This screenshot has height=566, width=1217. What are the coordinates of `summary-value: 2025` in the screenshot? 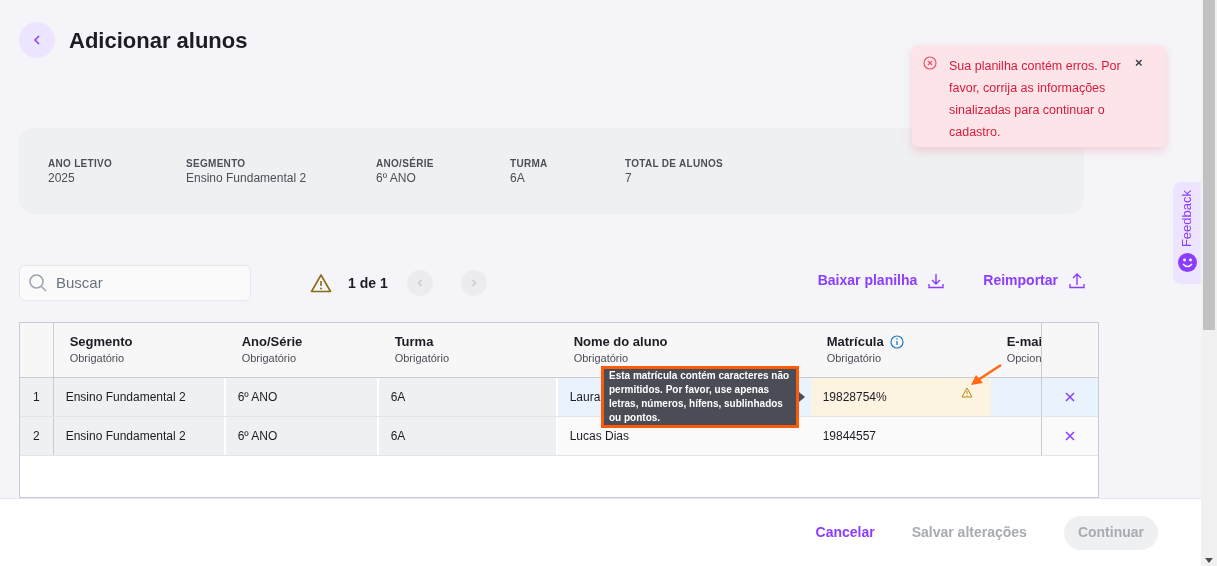 It's located at (62, 177).